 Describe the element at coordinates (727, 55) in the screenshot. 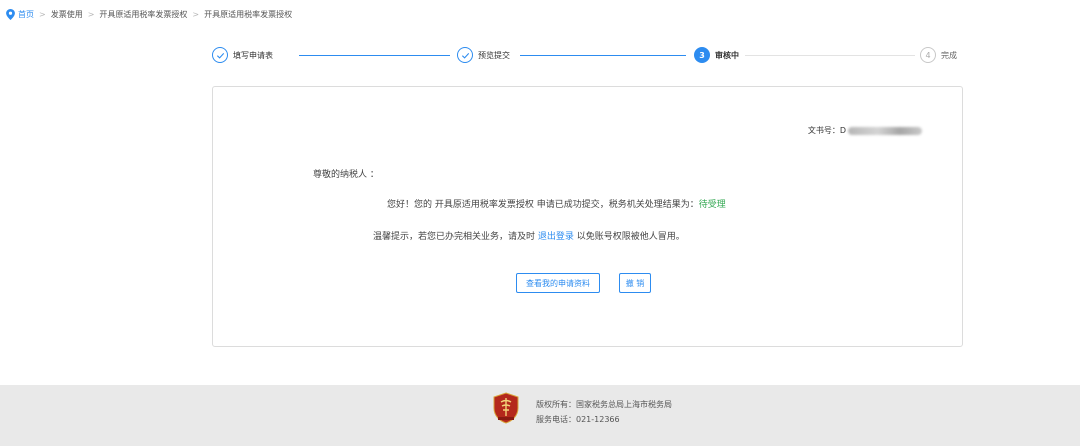

I see `step-label: 审核中` at that location.